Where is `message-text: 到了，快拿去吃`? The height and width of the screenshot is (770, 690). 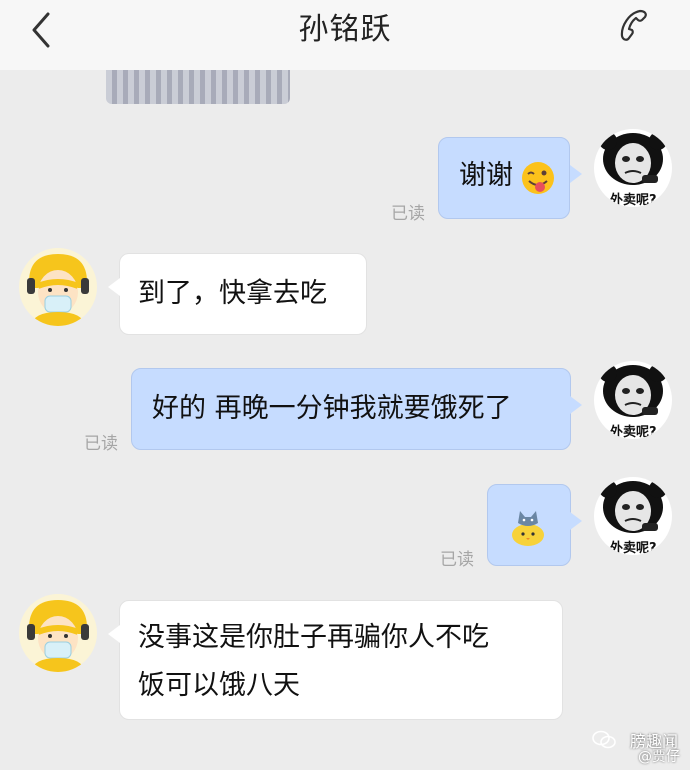 message-text: 到了，快拿去吃 is located at coordinates (232, 293).